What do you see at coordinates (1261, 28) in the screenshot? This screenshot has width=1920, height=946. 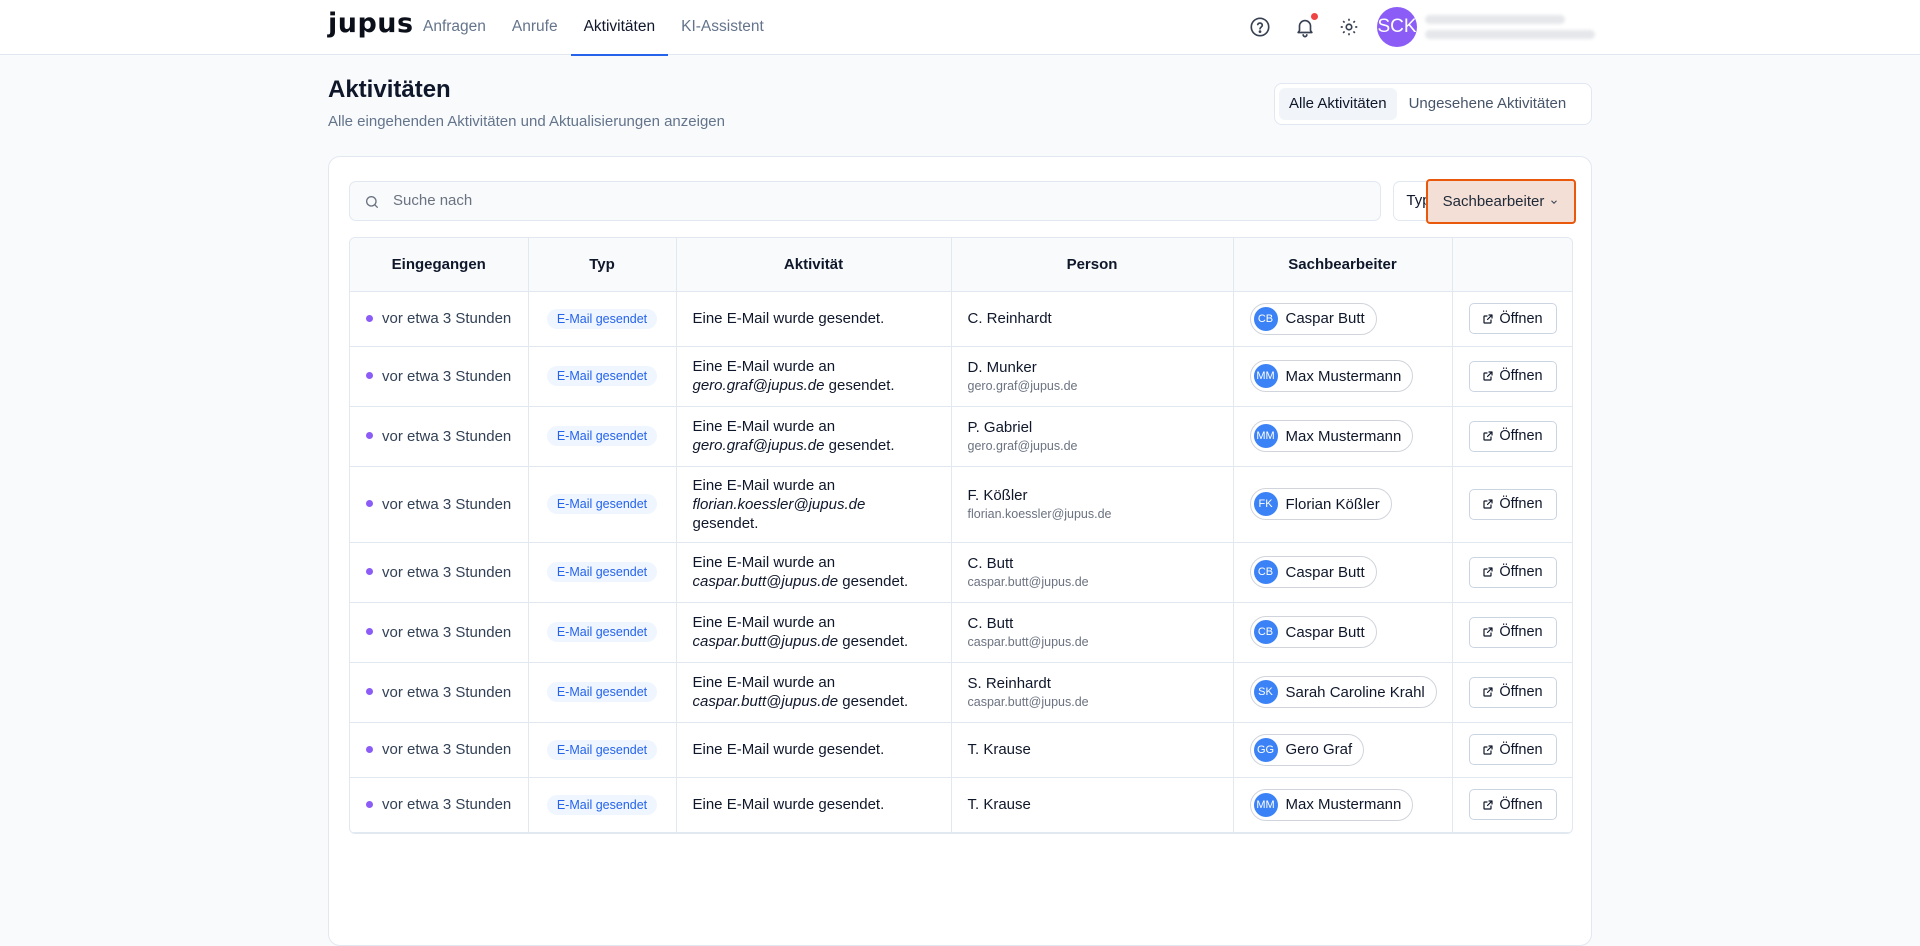 I see `help-icon` at bounding box center [1261, 28].